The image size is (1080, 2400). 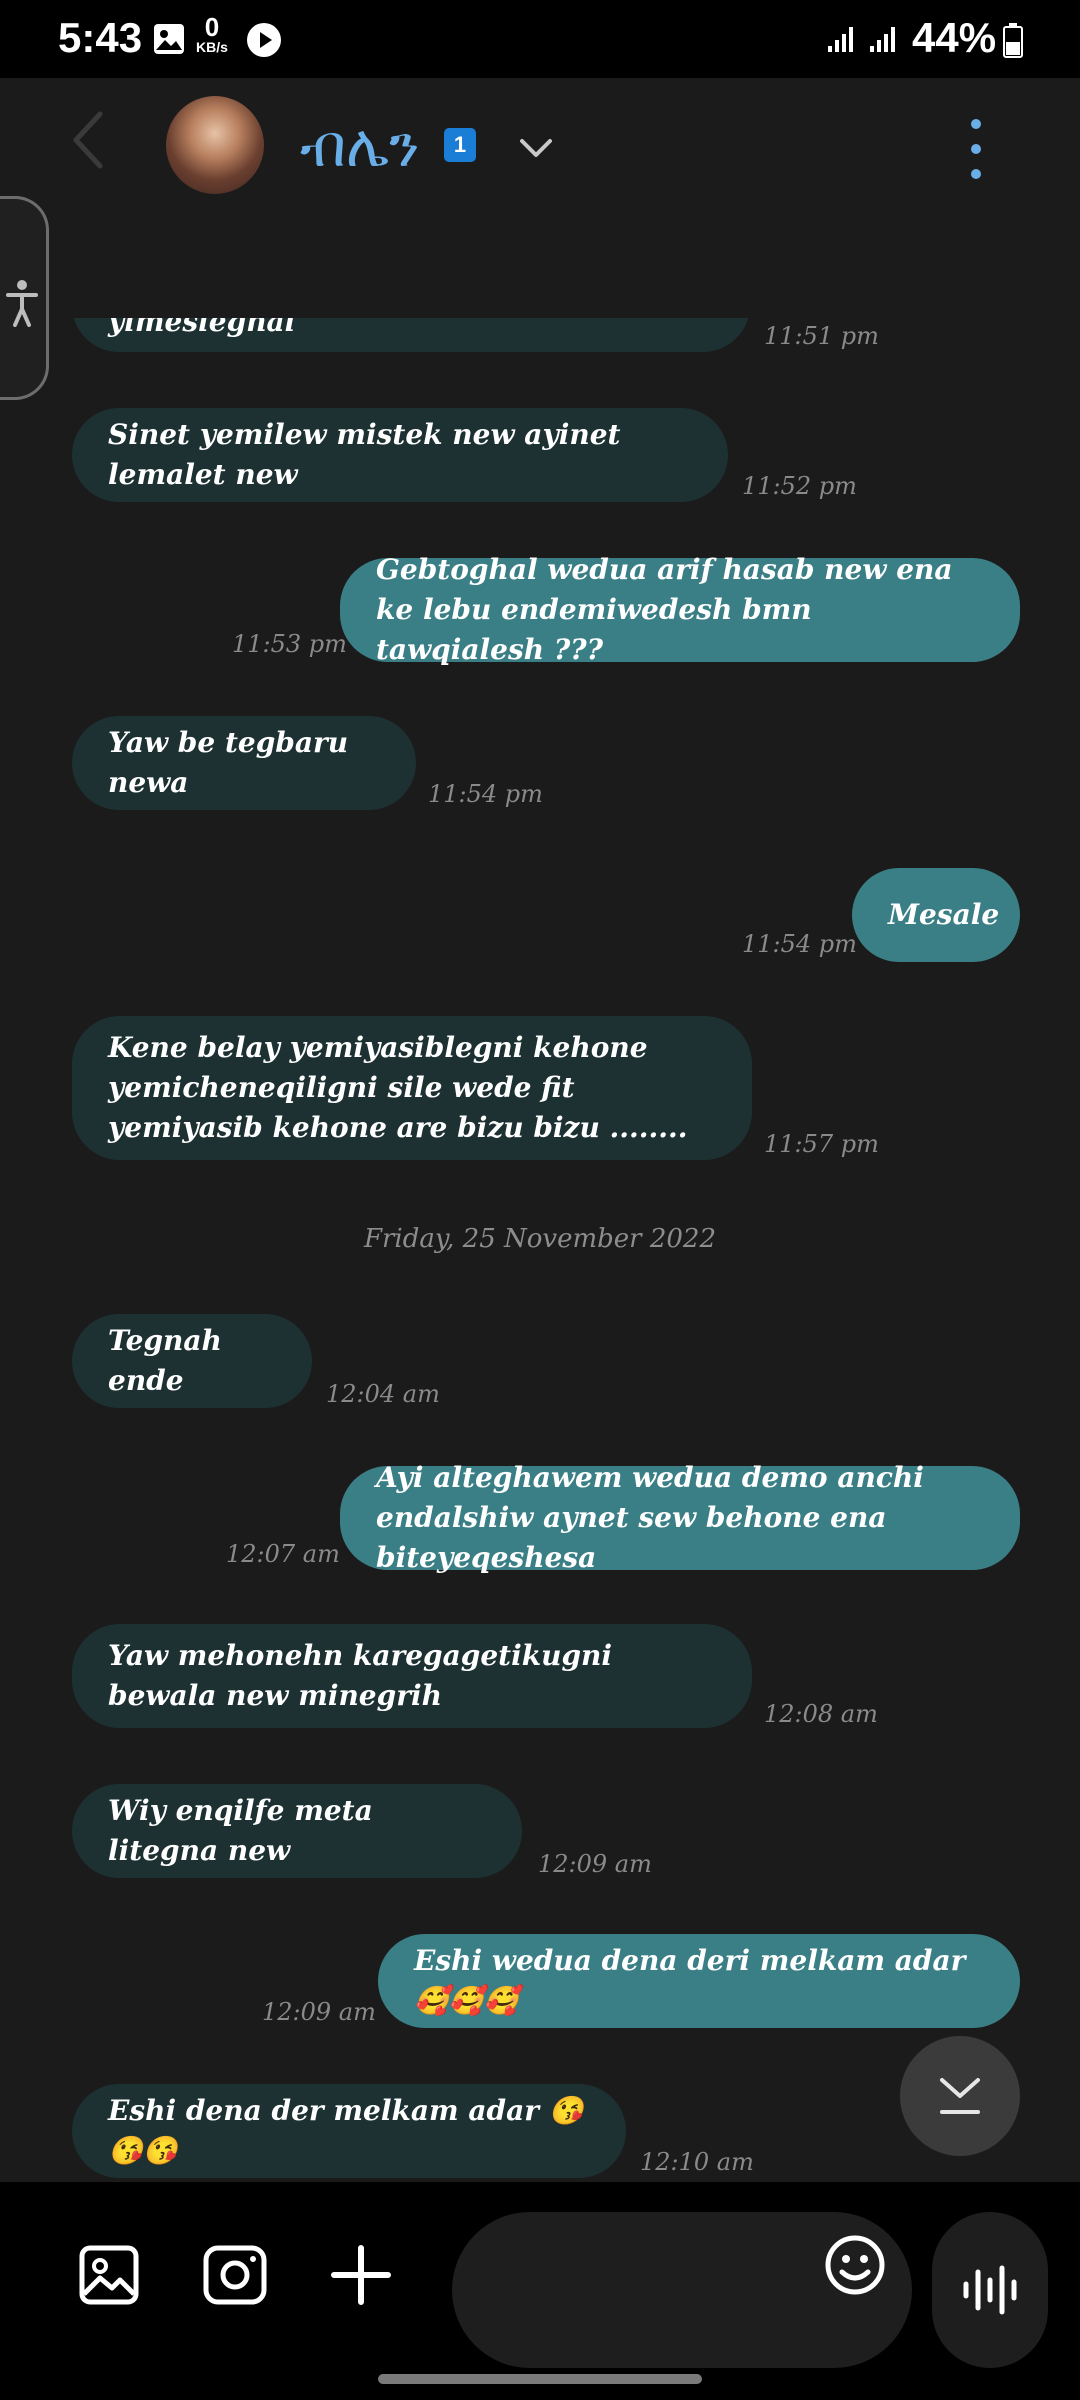 What do you see at coordinates (882, 39) in the screenshot?
I see `signal-2-icon` at bounding box center [882, 39].